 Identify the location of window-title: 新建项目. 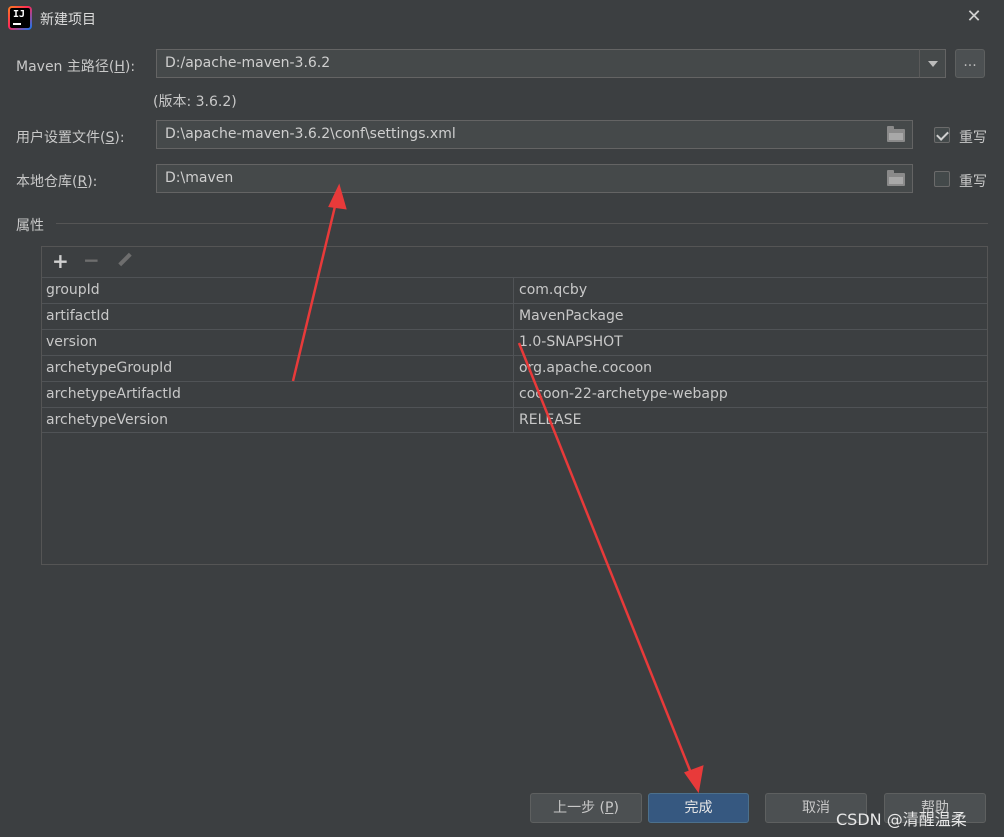
(68, 20).